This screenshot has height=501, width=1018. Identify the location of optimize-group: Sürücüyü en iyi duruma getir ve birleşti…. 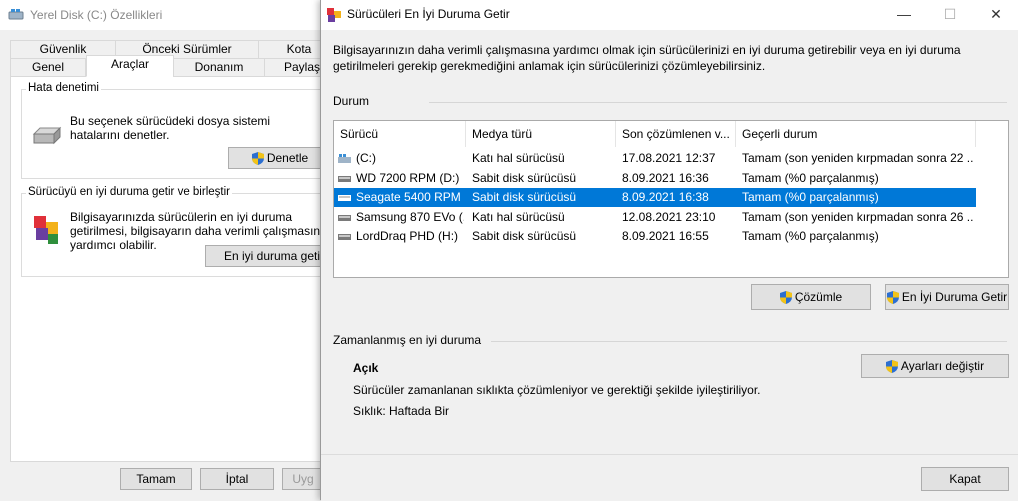
(182, 231).